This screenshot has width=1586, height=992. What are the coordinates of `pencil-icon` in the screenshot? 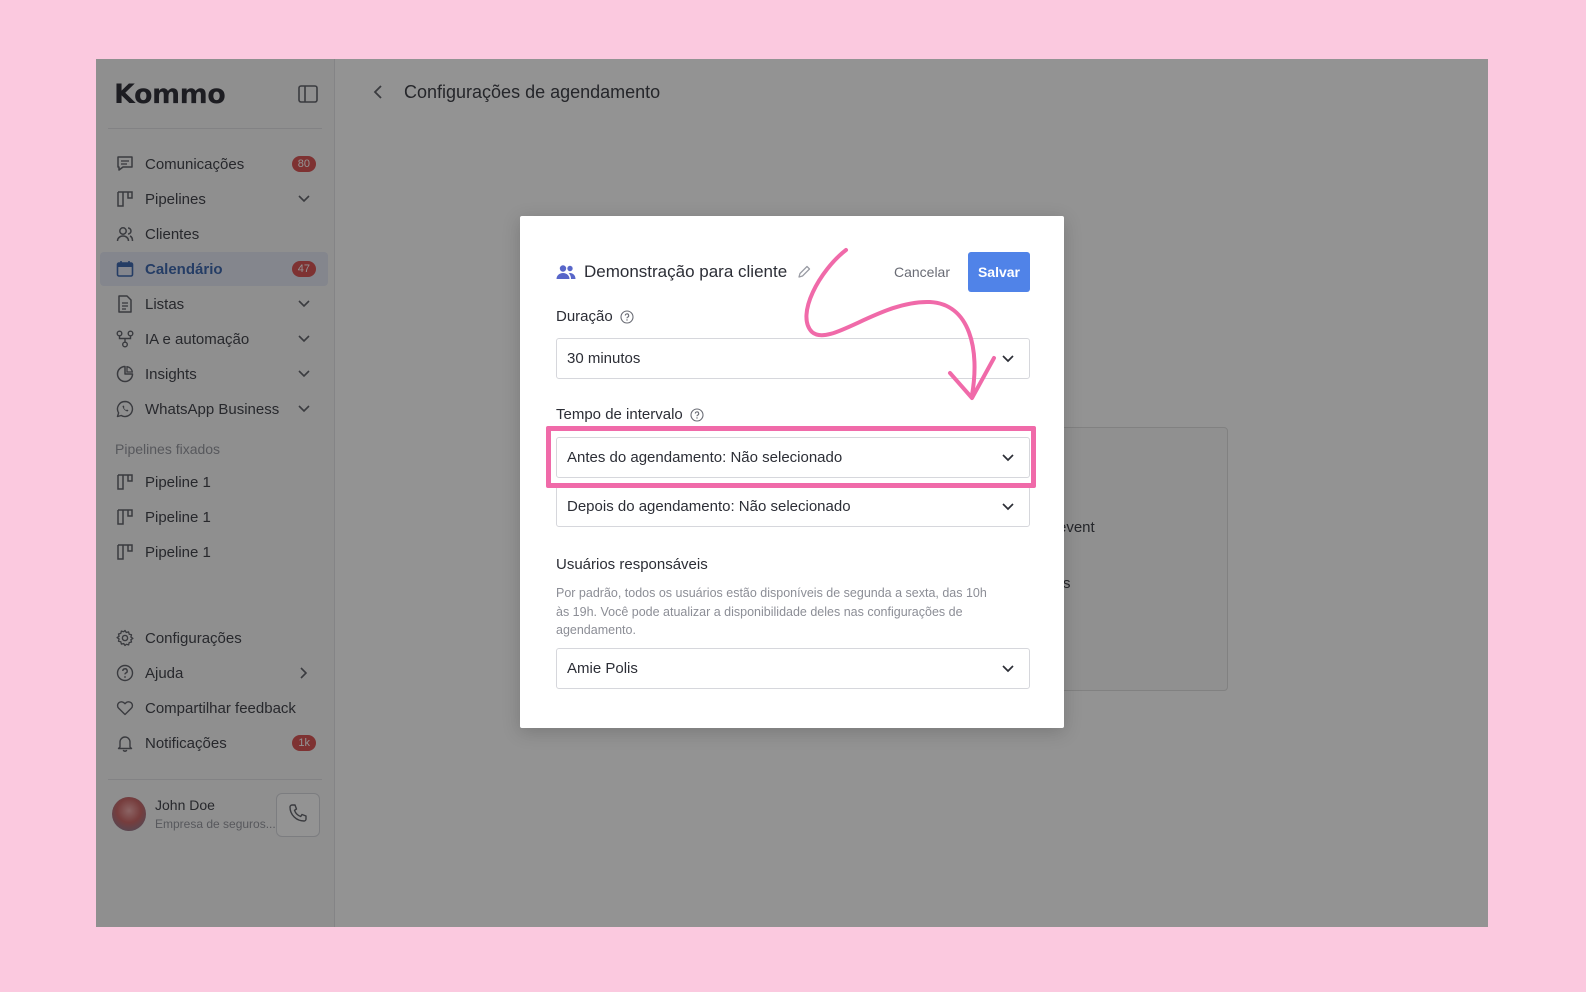 It's located at (804, 272).